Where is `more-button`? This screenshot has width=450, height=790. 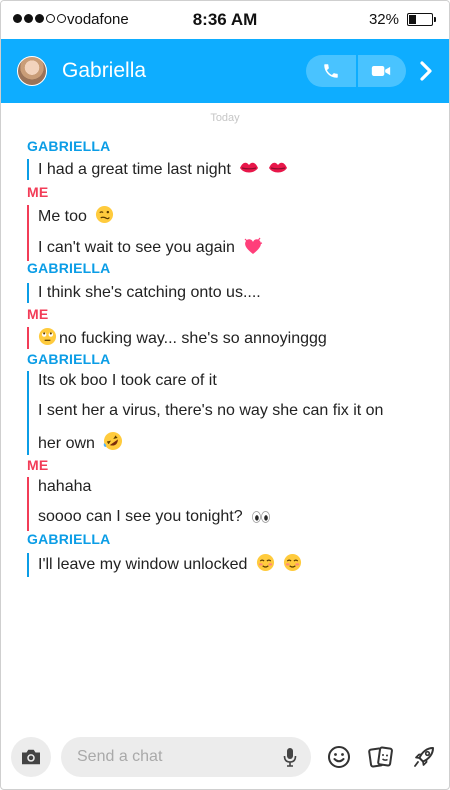
more-button is located at coordinates (426, 71).